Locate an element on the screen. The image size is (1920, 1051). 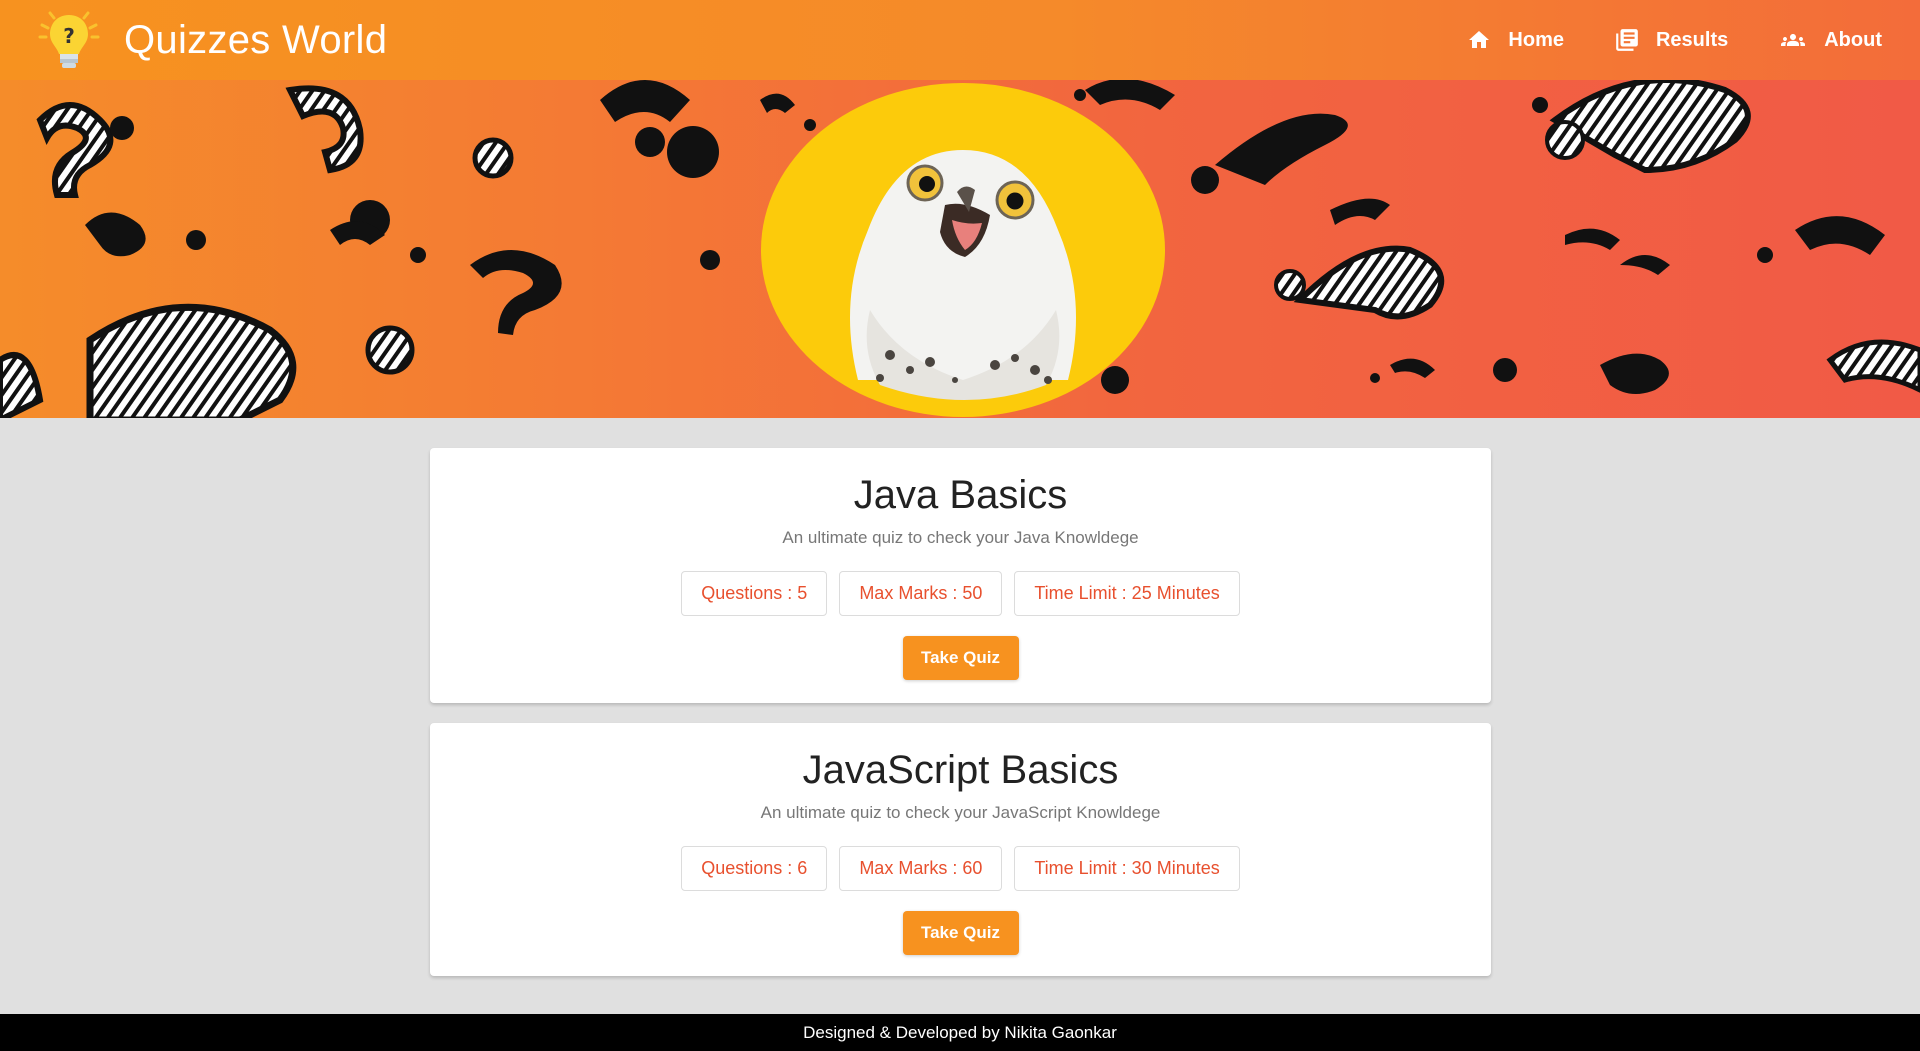
nav-results-label: Results is located at coordinates (1692, 39).